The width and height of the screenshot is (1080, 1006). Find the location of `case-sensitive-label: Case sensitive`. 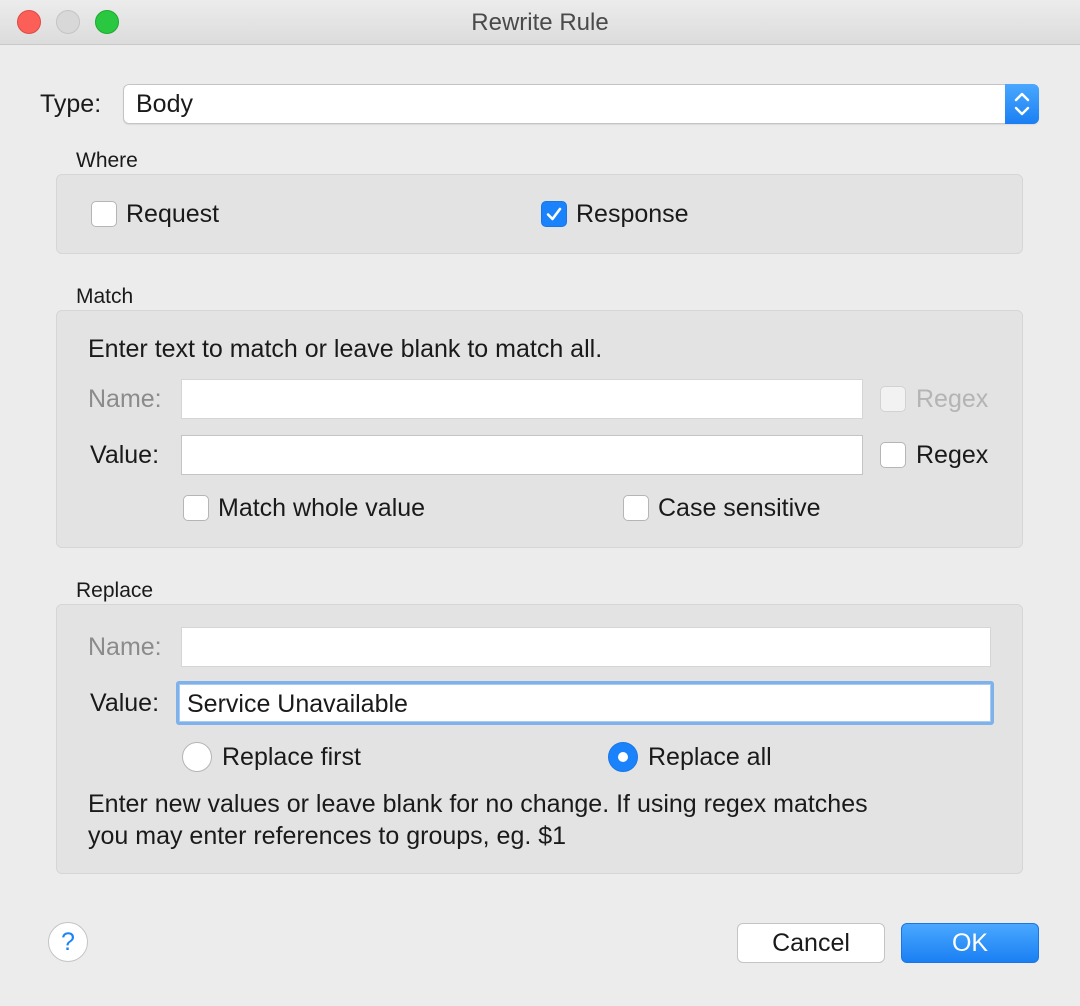

case-sensitive-label: Case sensitive is located at coordinates (739, 508).